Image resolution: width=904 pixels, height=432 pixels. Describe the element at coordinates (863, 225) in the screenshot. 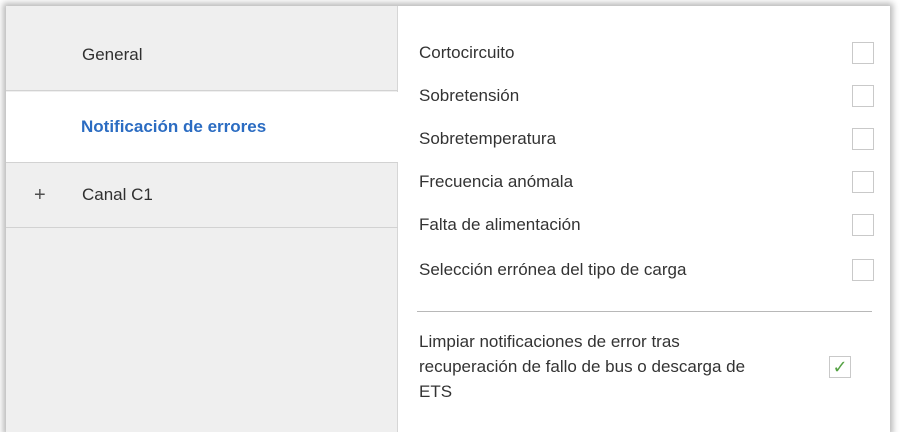

I see `falta-alimentacion-checkbox` at that location.